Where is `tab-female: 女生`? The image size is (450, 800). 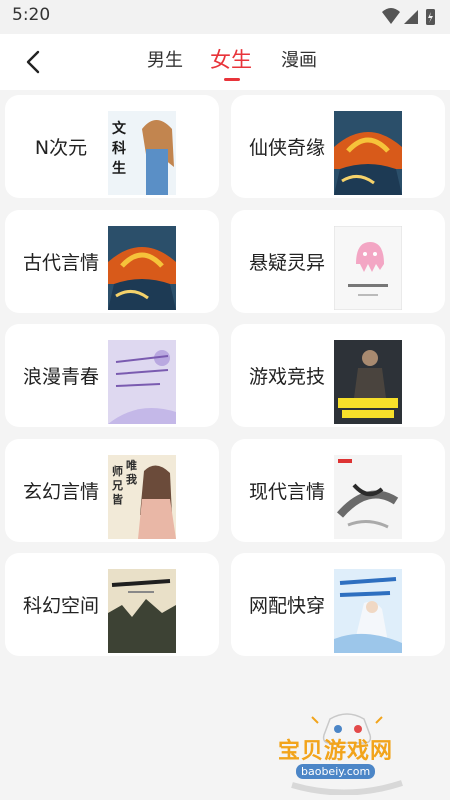
tab-female: 女生 is located at coordinates (231, 59).